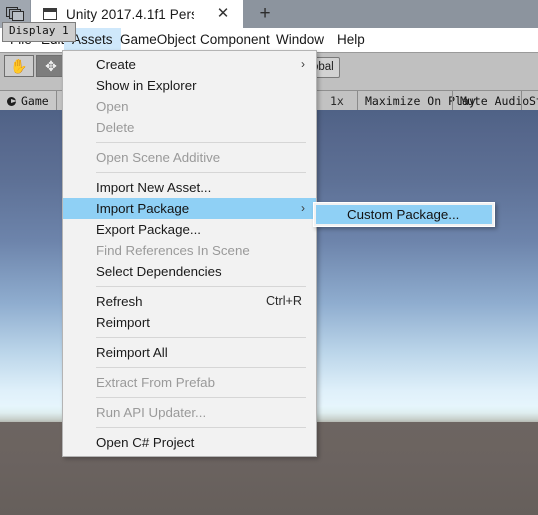 The height and width of the screenshot is (515, 538). Describe the element at coordinates (337, 101) in the screenshot. I see `zoom-level-label: 1x` at that location.